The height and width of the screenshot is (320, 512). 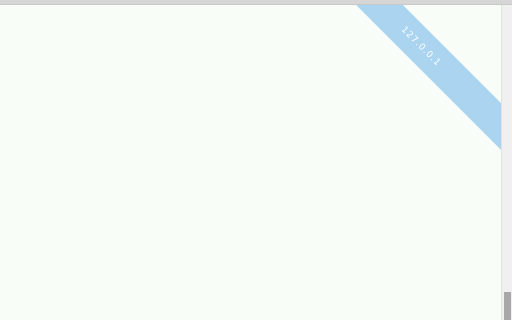 What do you see at coordinates (507, 306) in the screenshot?
I see `scrollbar-thumb` at bounding box center [507, 306].